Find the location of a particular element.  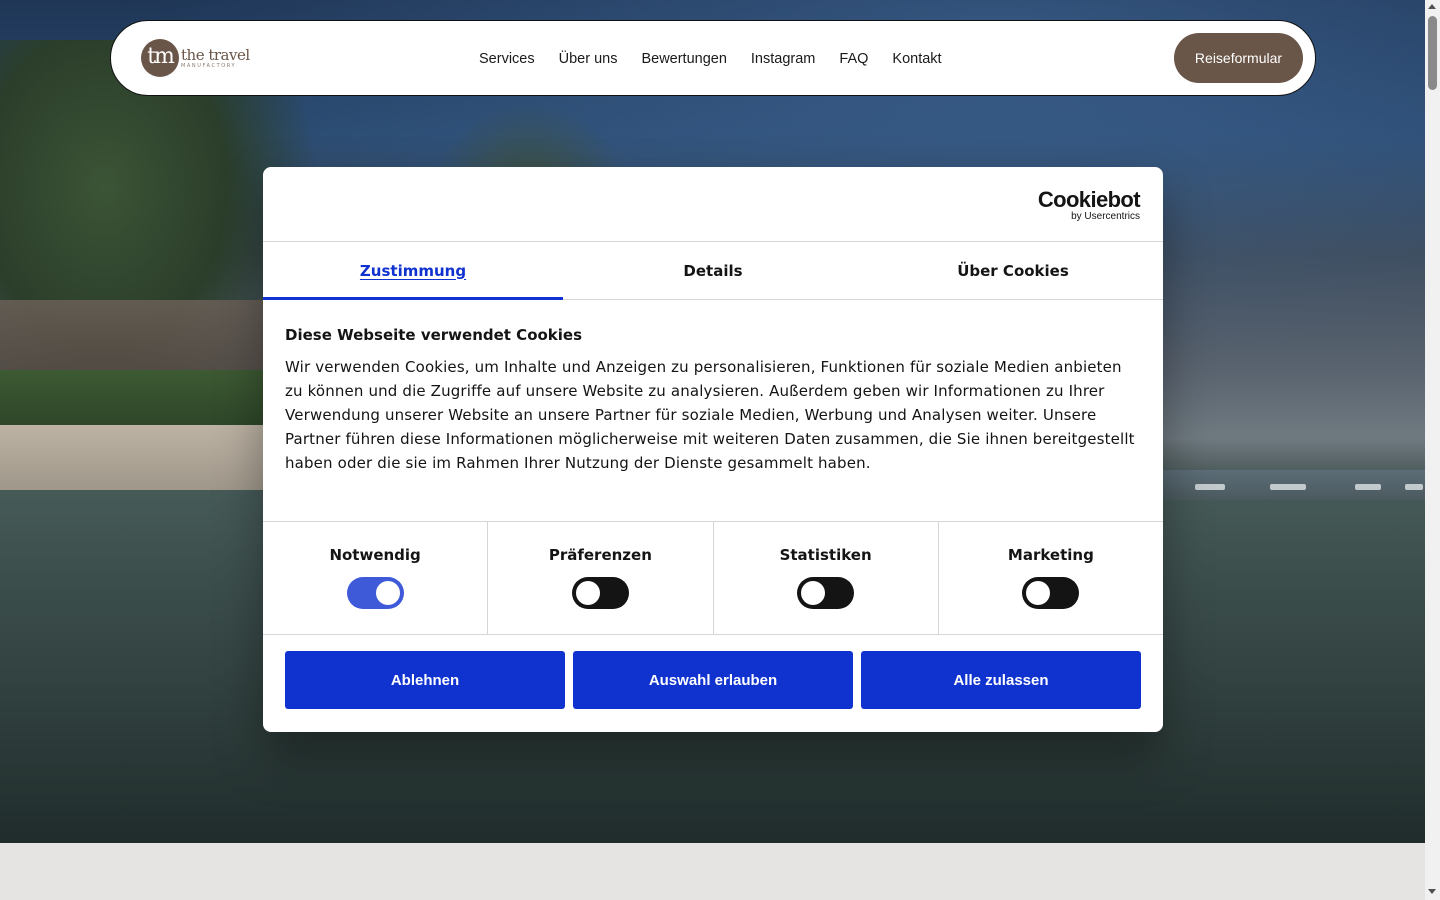

allow-selection-button: Auswahl erlauben is located at coordinates (713, 680).